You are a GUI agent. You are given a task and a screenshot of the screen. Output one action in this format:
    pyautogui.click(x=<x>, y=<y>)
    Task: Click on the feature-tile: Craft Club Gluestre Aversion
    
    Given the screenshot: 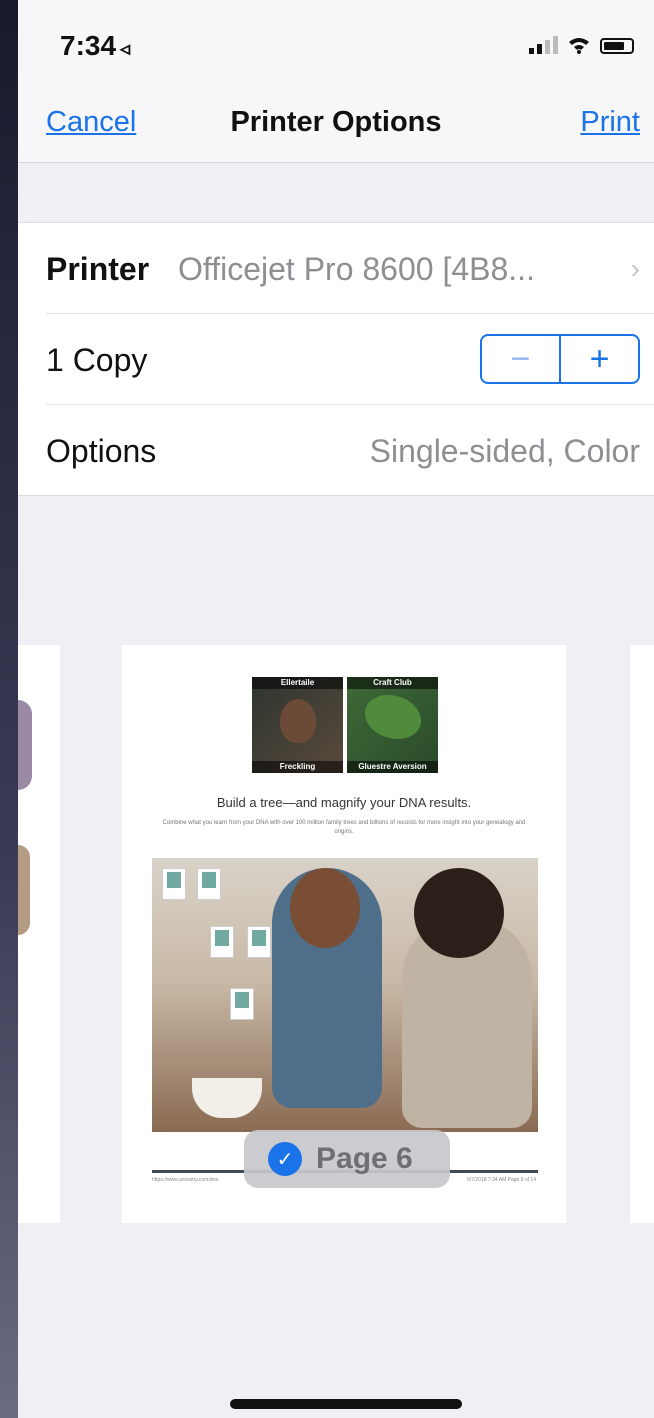 What is the action you would take?
    pyautogui.click(x=392, y=725)
    